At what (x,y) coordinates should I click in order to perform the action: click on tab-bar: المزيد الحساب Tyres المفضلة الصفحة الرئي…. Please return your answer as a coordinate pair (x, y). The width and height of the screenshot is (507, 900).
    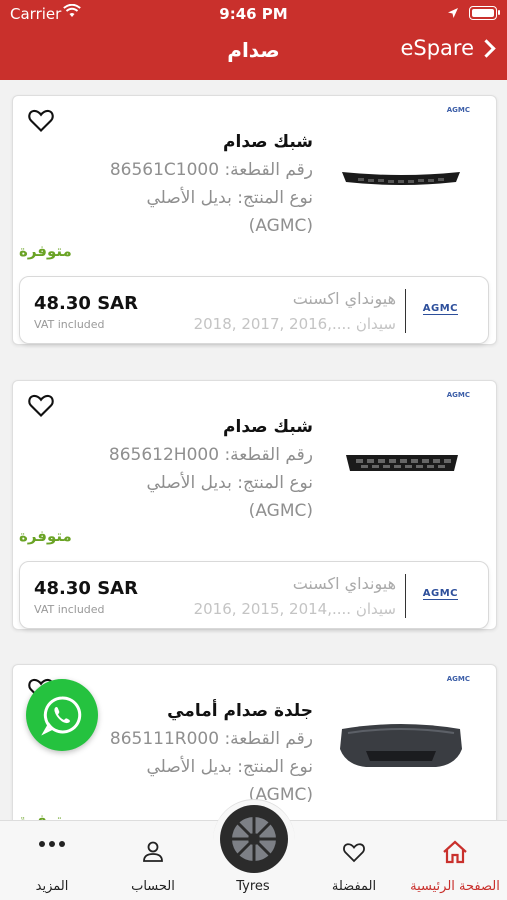
    Looking at the image, I should click on (253, 849).